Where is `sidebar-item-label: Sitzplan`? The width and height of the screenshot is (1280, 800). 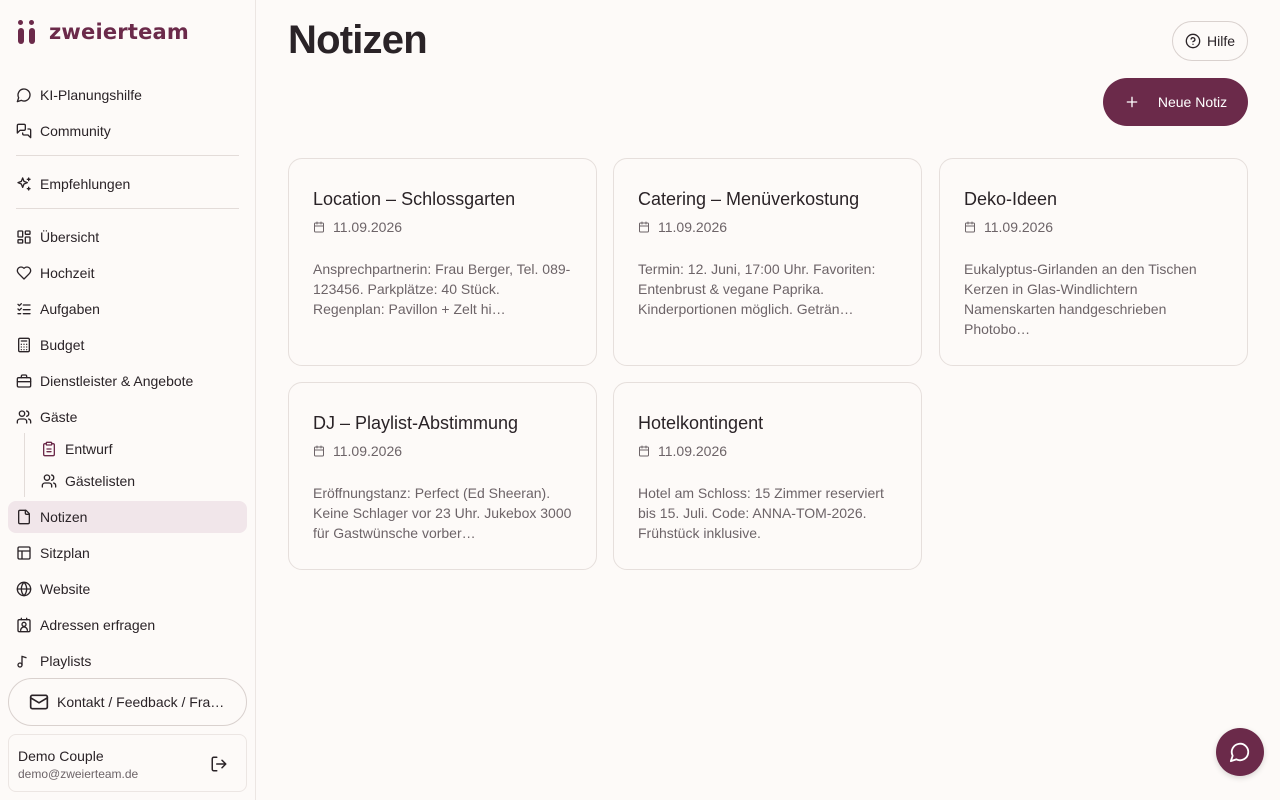
sidebar-item-label: Sitzplan is located at coordinates (65, 553).